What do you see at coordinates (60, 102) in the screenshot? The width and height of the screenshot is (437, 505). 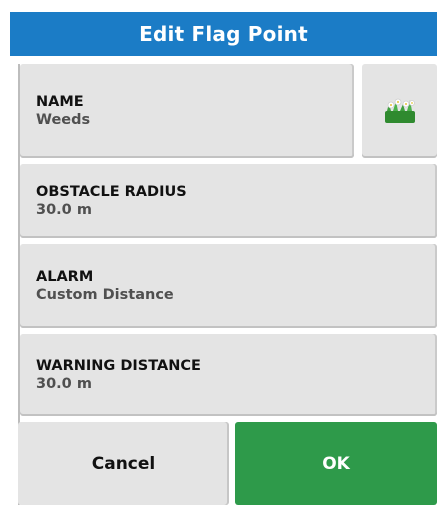 I see `name-label: NAME` at bounding box center [60, 102].